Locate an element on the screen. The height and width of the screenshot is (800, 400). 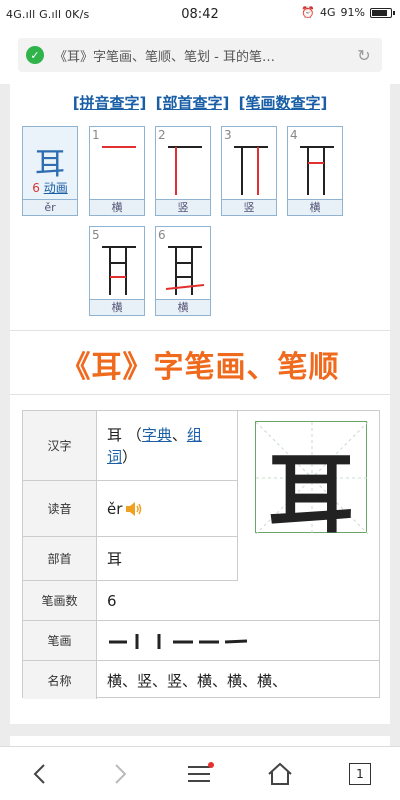
table-row-duyin: 读音 ěr is located at coordinates (130, 509).